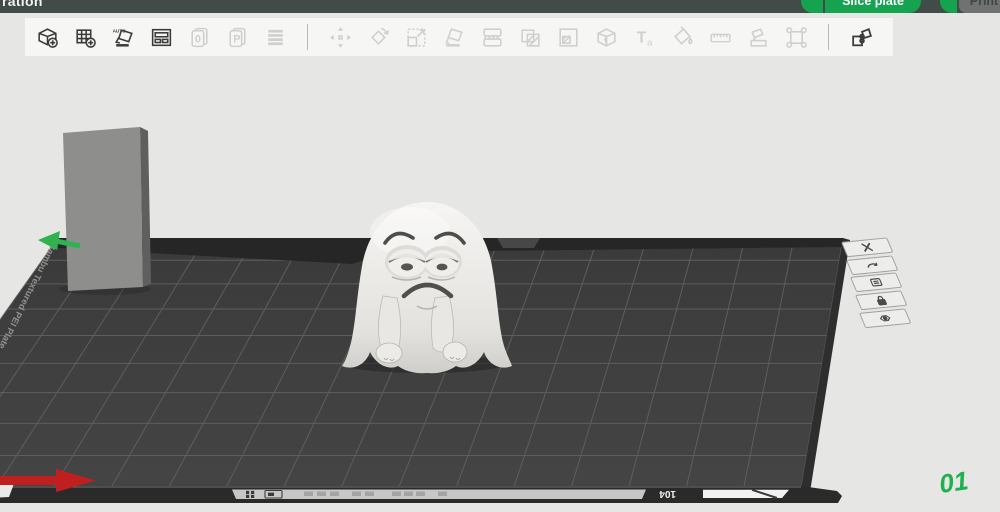 The image size is (1000, 512). I want to click on scale-button, so click(416, 37).